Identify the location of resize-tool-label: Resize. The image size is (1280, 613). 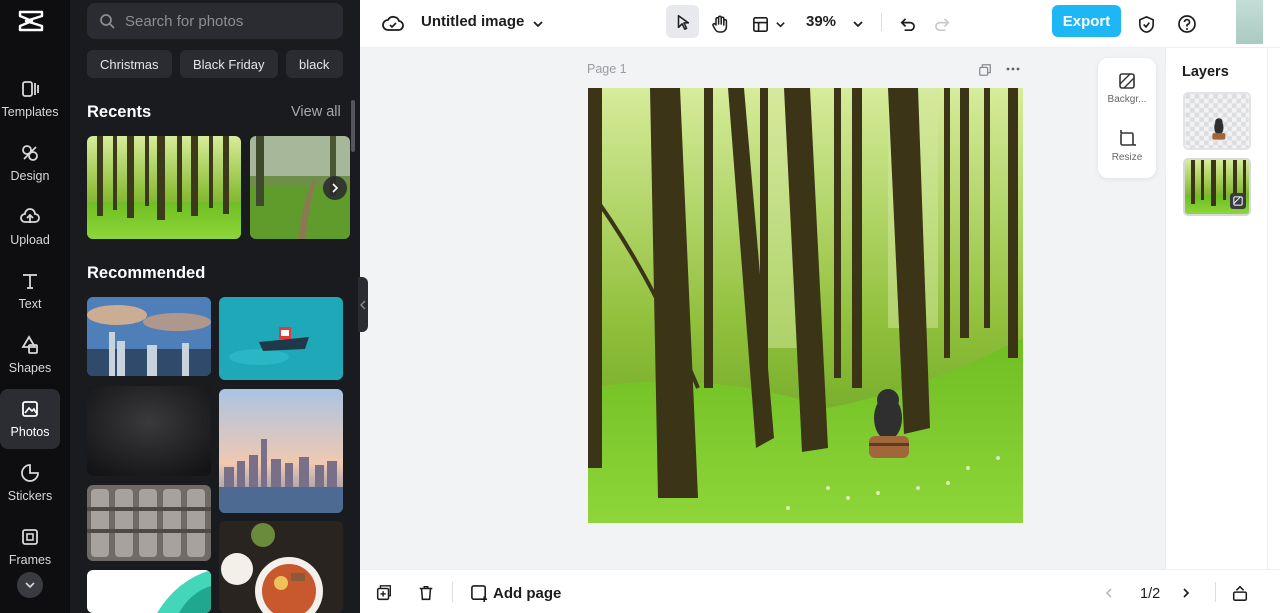
(1127, 157).